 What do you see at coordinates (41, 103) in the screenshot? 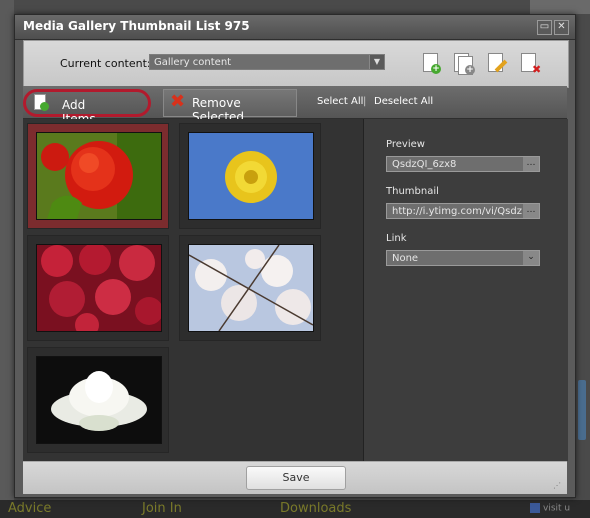
I see `add-document-icon` at bounding box center [41, 103].